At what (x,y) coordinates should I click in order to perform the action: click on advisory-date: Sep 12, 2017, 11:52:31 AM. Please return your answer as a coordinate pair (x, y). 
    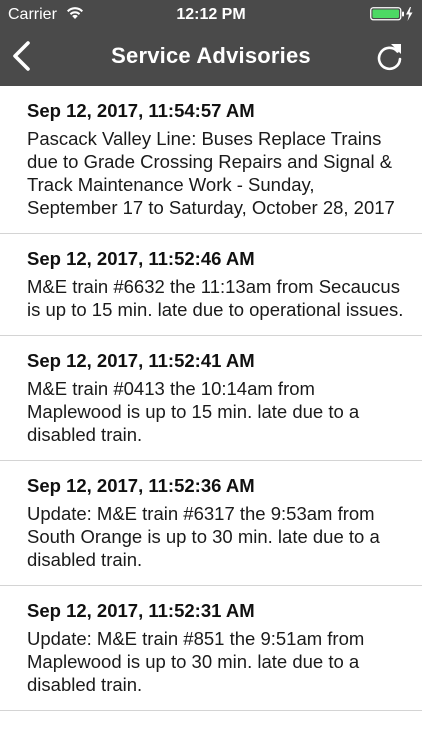
    Looking at the image, I should click on (141, 610).